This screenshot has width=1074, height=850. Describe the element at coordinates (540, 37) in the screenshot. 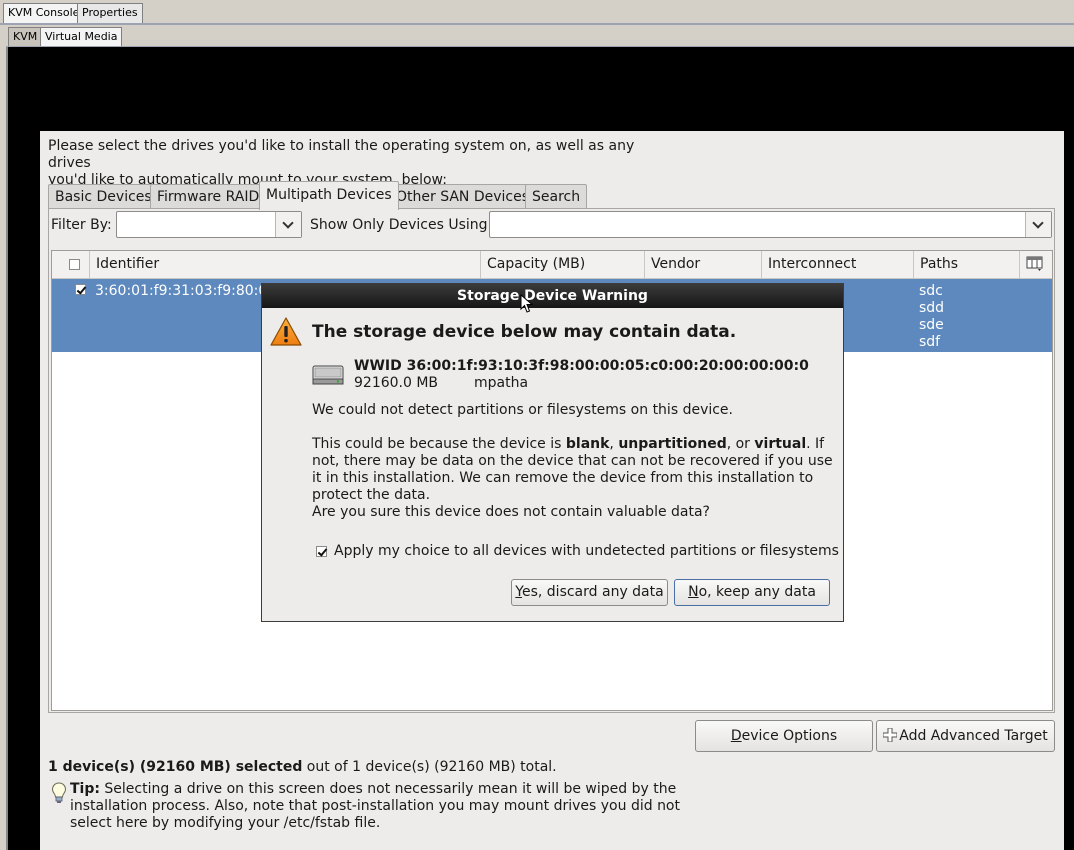

I see `kvm-inner-tabbar: KVM Virtual Media` at that location.